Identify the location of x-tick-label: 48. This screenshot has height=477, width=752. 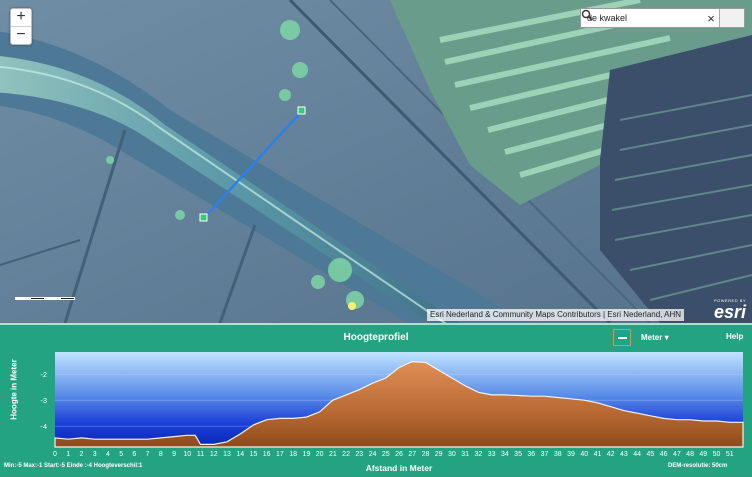
(690, 454).